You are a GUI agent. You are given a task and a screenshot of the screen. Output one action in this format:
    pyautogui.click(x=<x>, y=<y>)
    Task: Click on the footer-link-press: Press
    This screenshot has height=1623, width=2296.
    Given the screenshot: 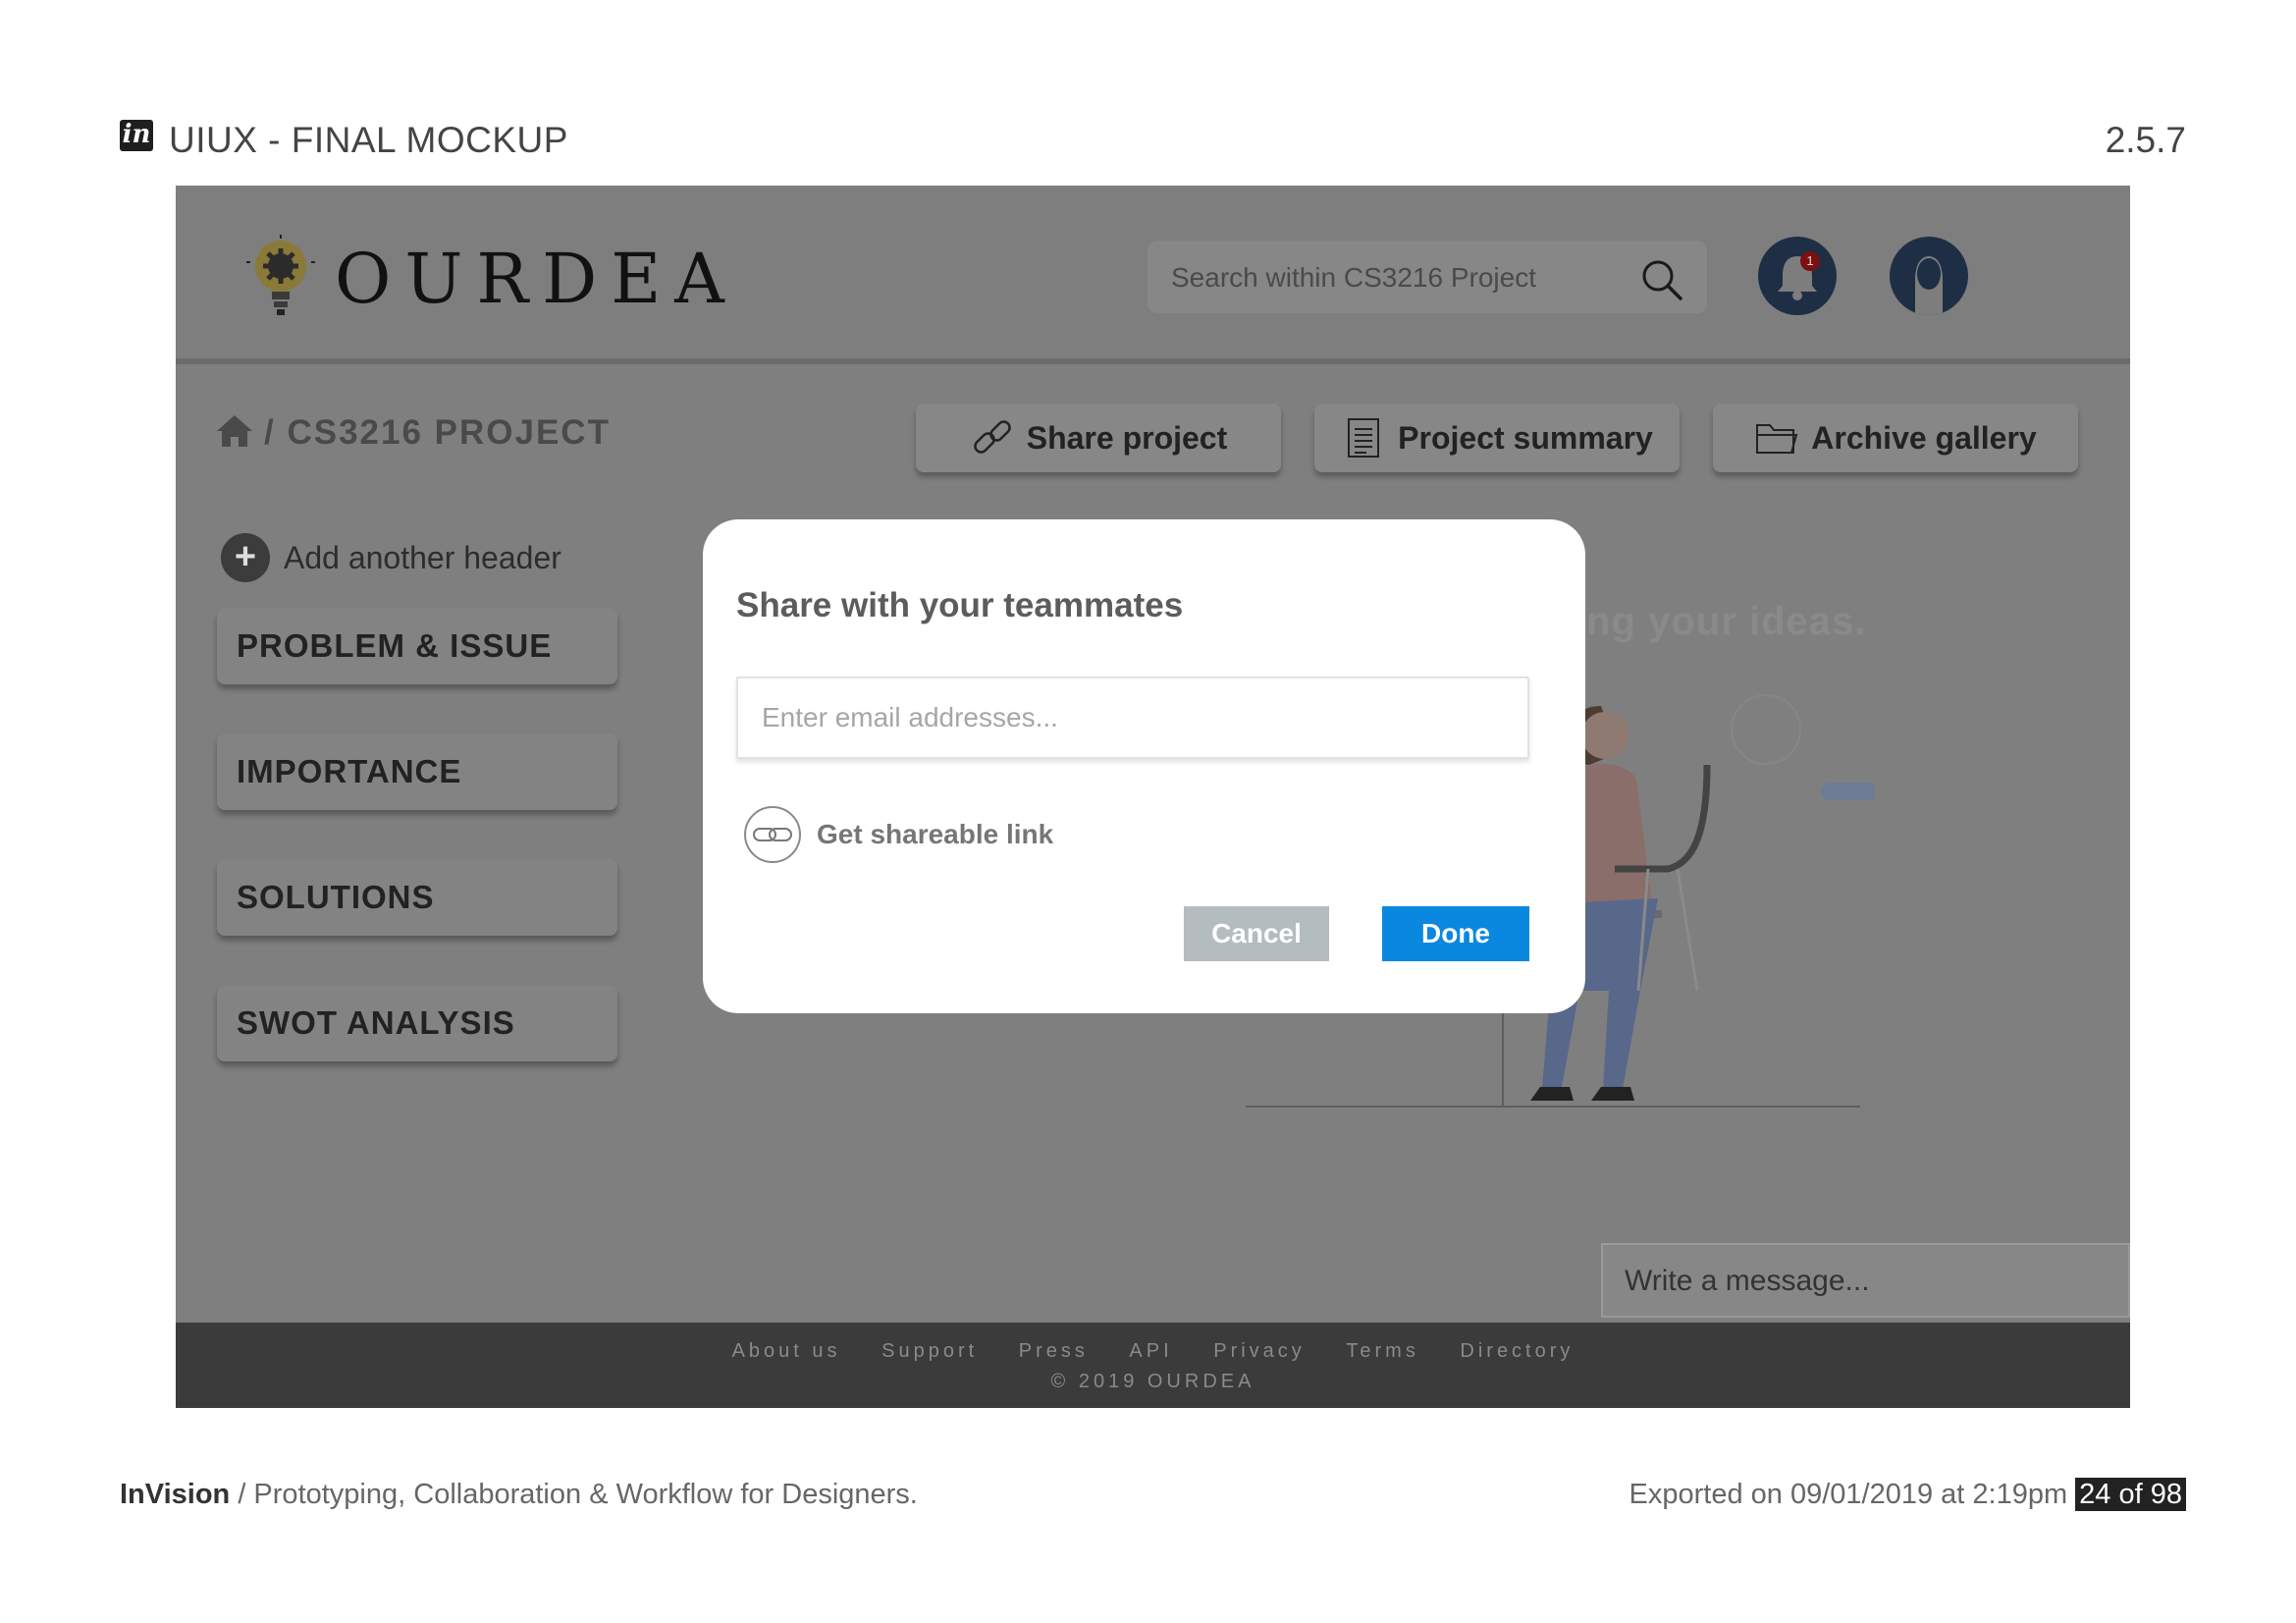 What is the action you would take?
    pyautogui.click(x=1054, y=1351)
    